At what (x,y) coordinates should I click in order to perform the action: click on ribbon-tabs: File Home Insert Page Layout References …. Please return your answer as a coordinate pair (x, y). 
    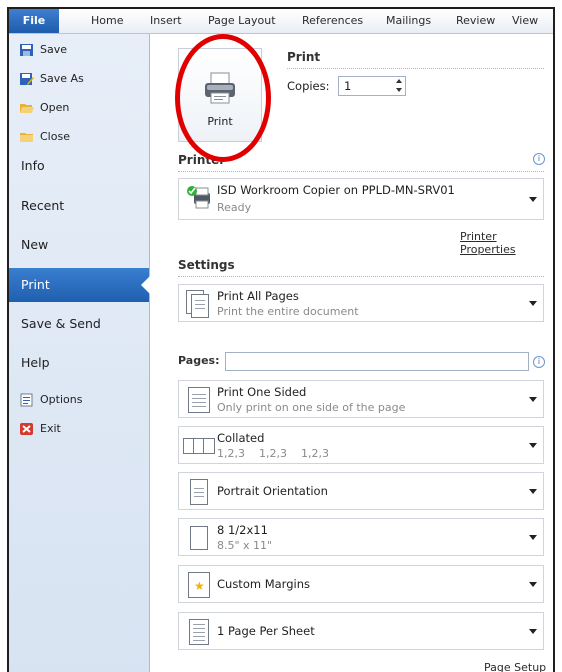
    Looking at the image, I should click on (281, 21).